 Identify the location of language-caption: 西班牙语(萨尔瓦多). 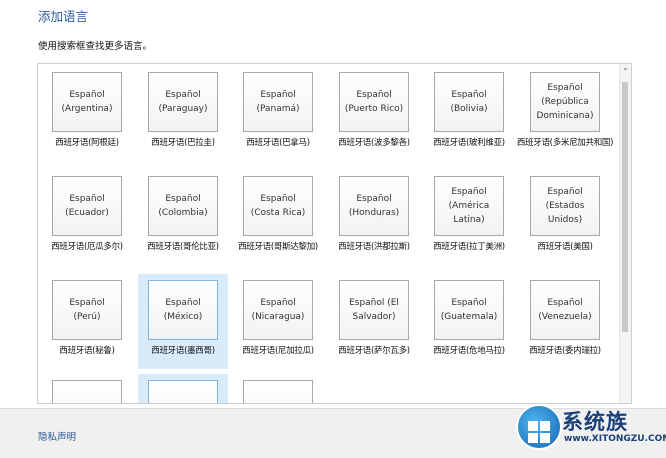
(374, 351).